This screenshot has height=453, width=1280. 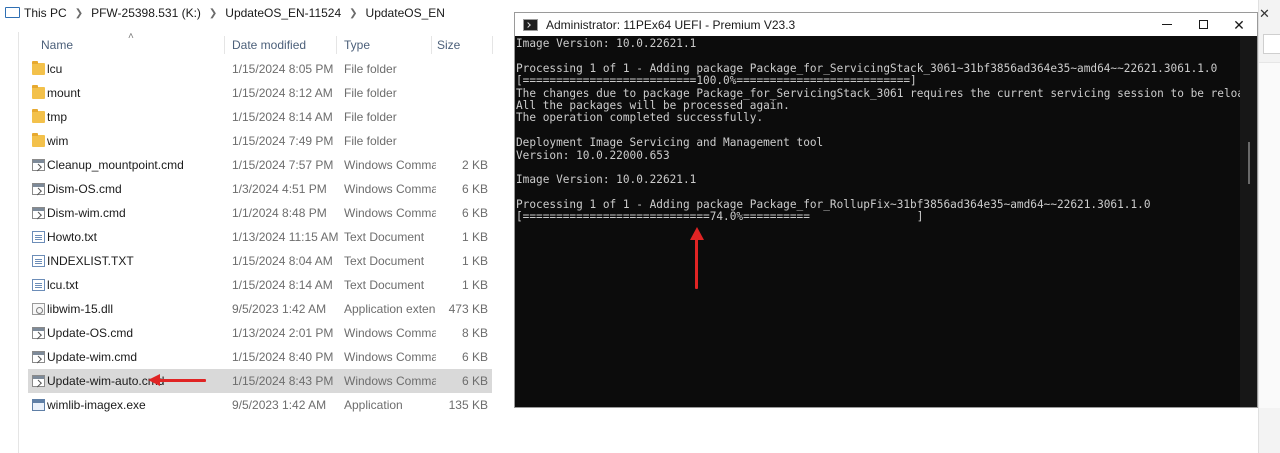 I want to click on breadcrumb-folder-current: UpdateOS_EN, so click(x=405, y=13).